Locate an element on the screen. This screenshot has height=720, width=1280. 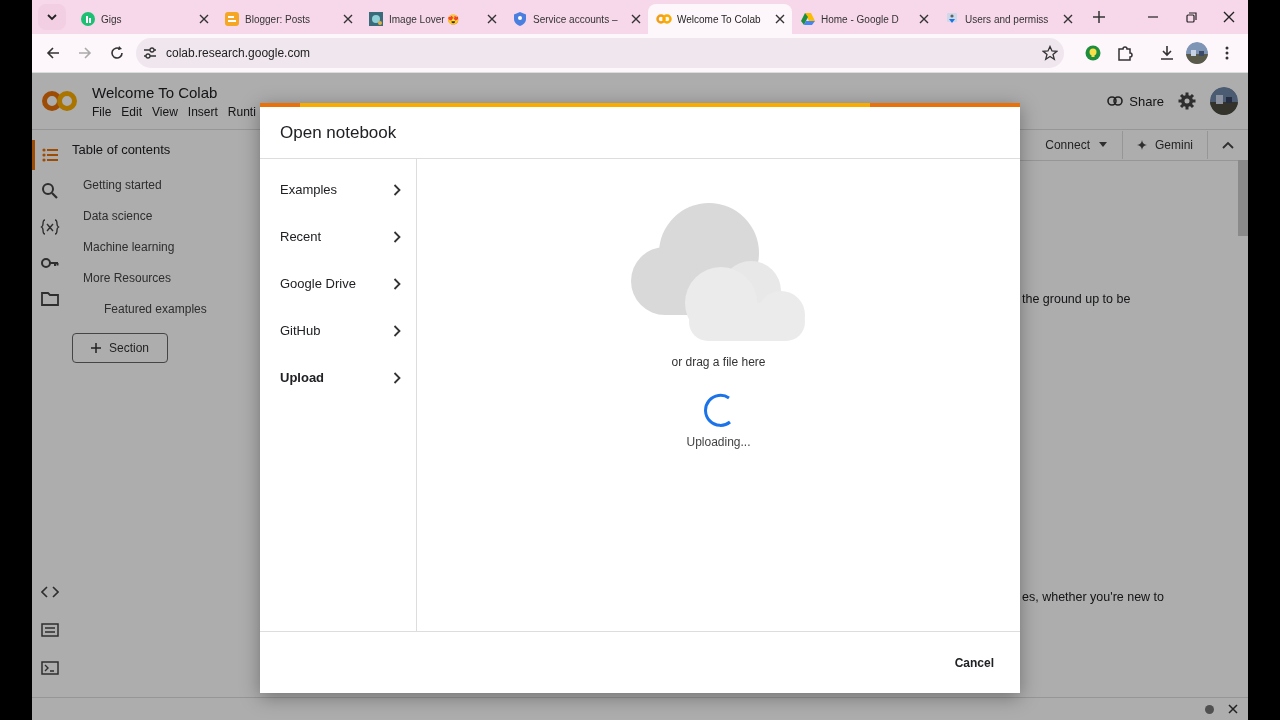
bulb-icon is located at coordinates (1093, 53).